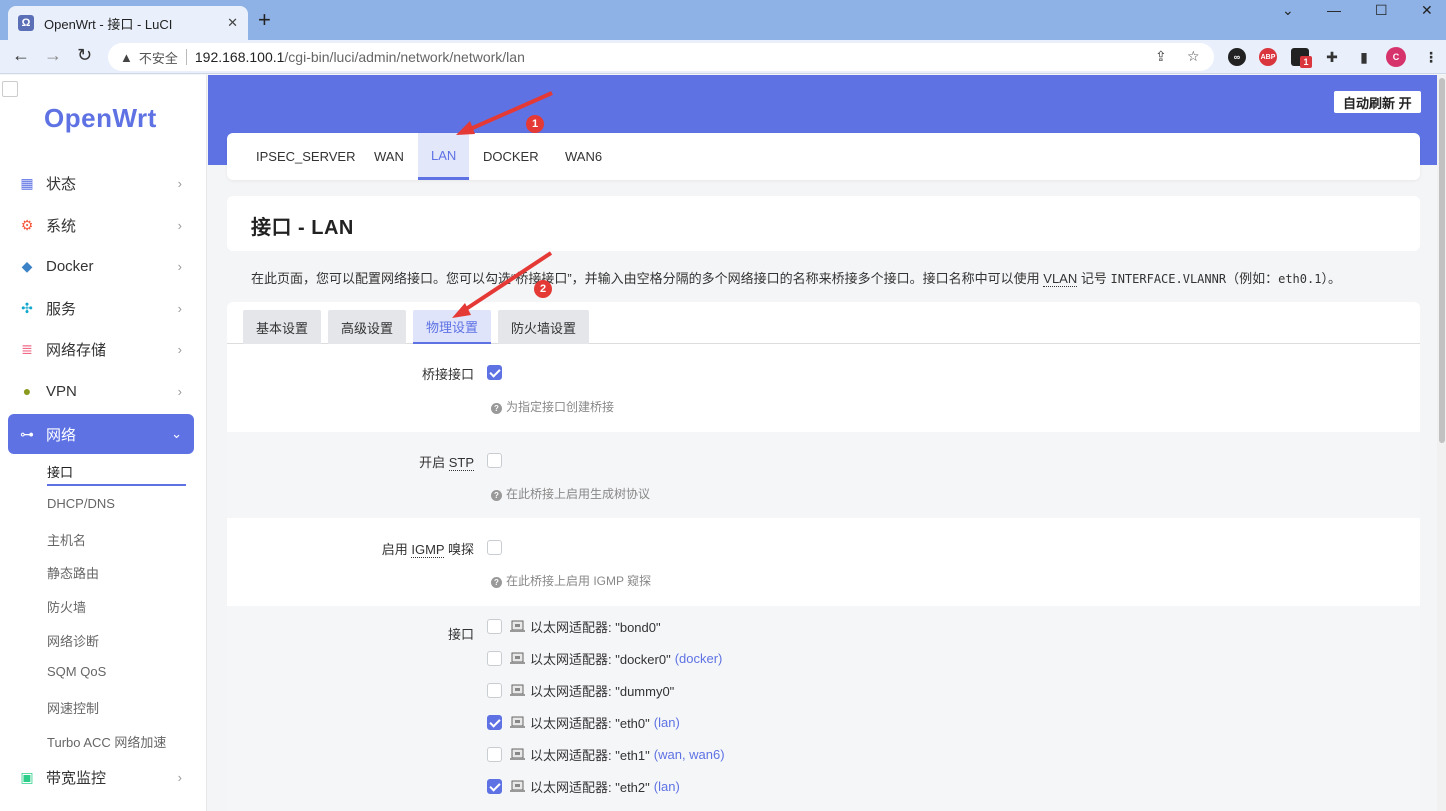 The image size is (1446, 811). Describe the element at coordinates (543, 289) in the screenshot. I see `annotation-badge-2: 2` at that location.